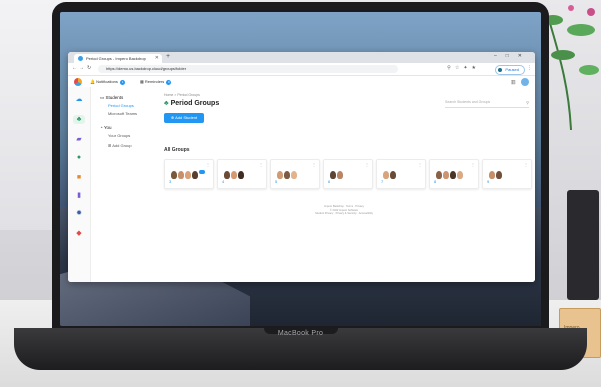 The height and width of the screenshot is (387, 601). Describe the element at coordinates (79, 233) in the screenshot. I see `tag-icon: ◆` at that location.